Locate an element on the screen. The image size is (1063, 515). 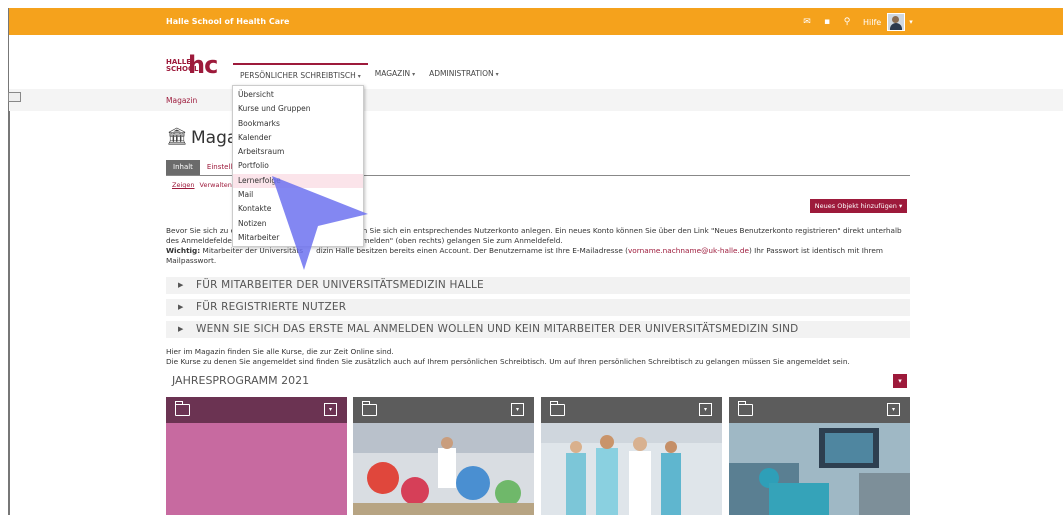
accordion-registered: ▶ FÜR REGISTRIERTE NUTZER is located at coordinates (538, 307).